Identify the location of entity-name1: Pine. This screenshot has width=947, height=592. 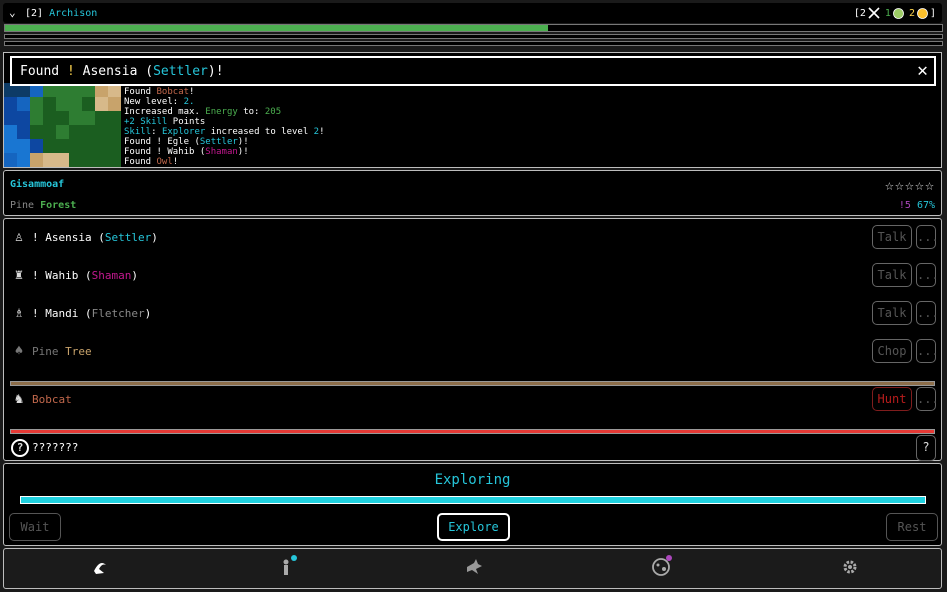
(45, 351).